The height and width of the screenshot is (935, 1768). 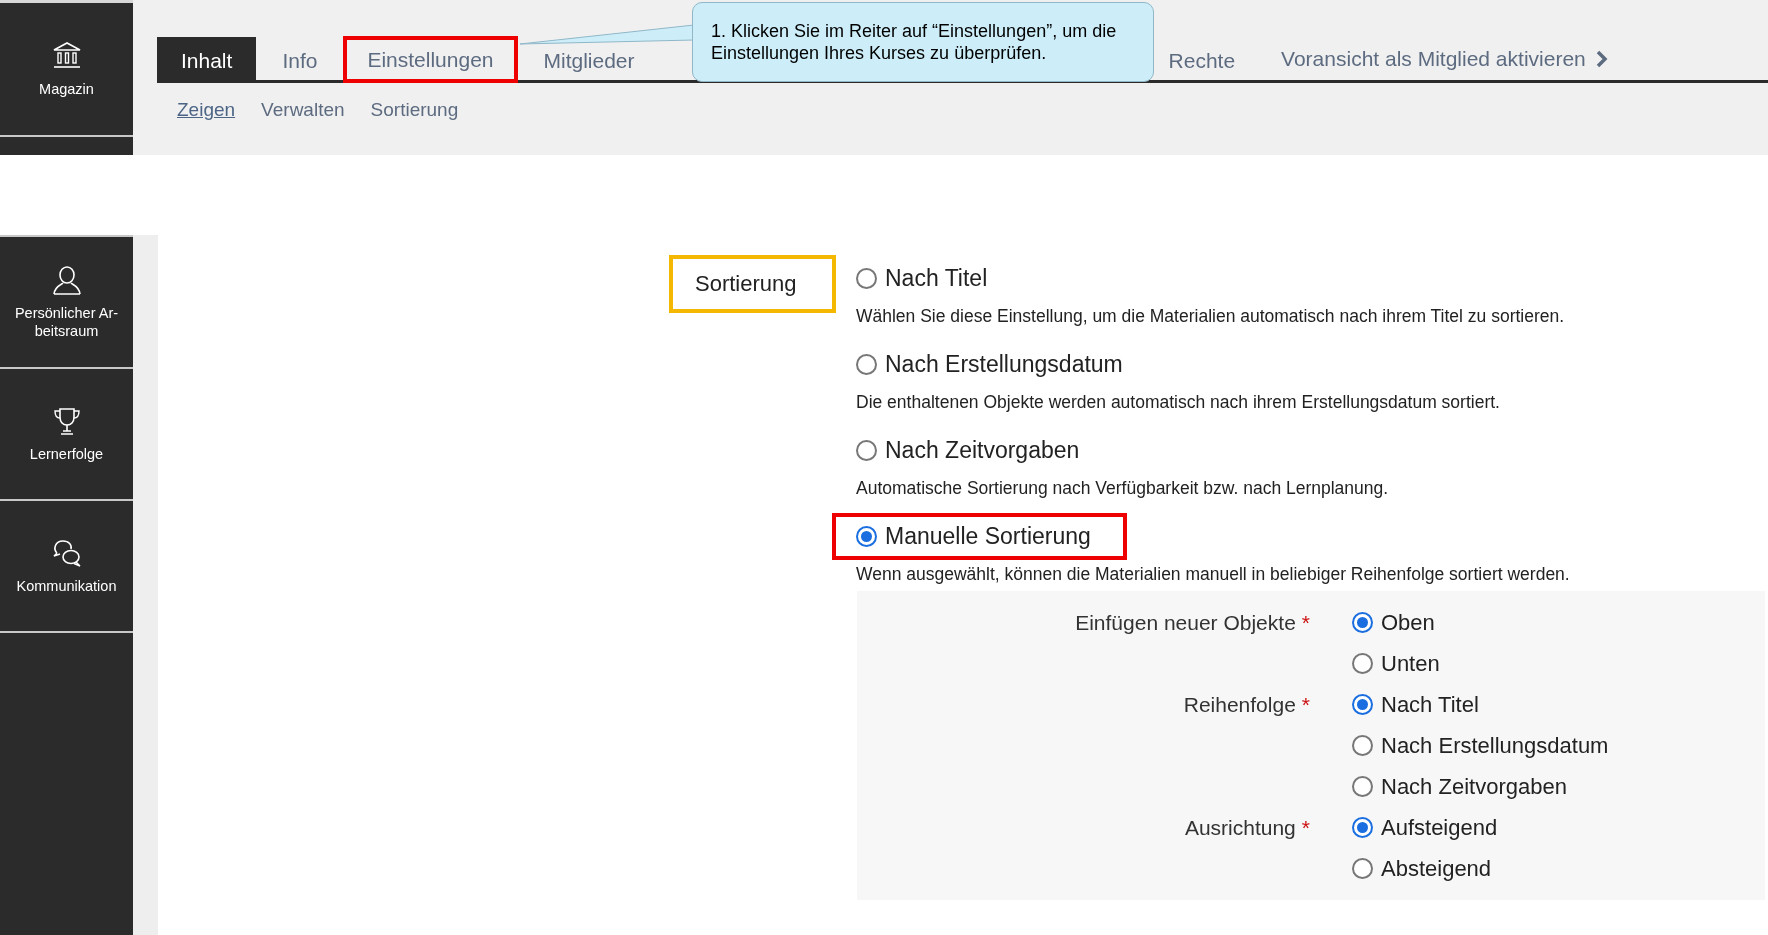 I want to click on radio-option: Nach Erstellungsdatum, so click(x=995, y=364).